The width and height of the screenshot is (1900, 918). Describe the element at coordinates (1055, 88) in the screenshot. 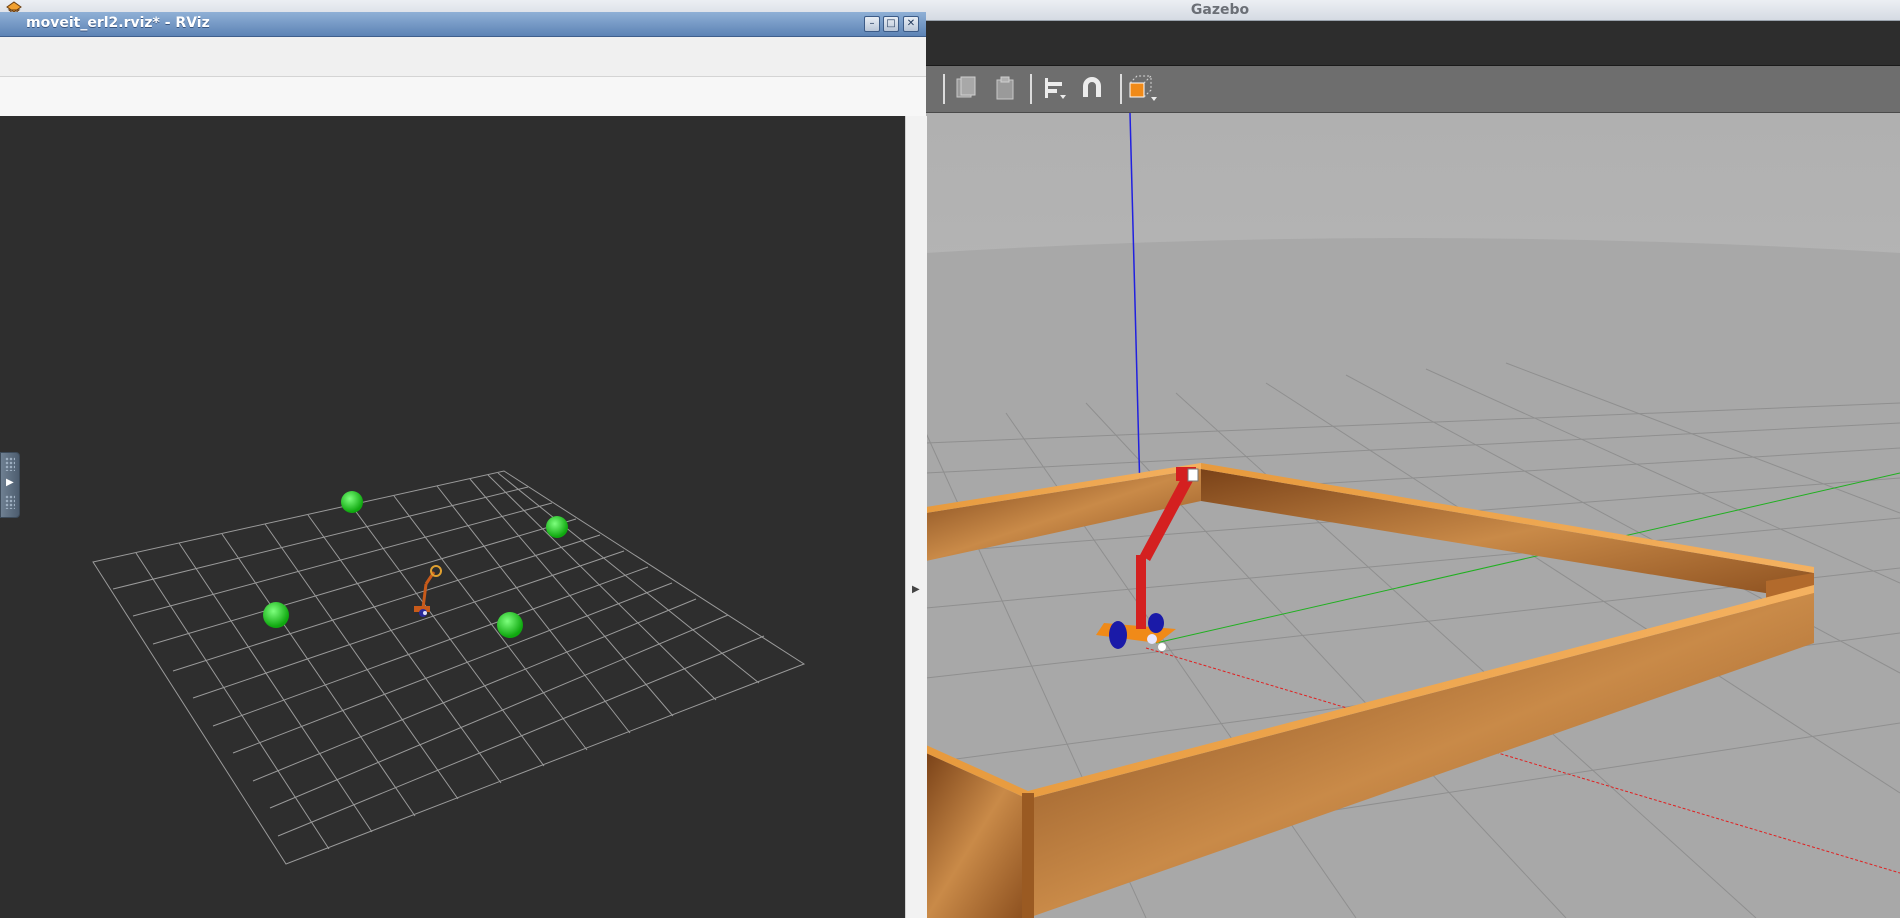

I see `align-icon` at that location.